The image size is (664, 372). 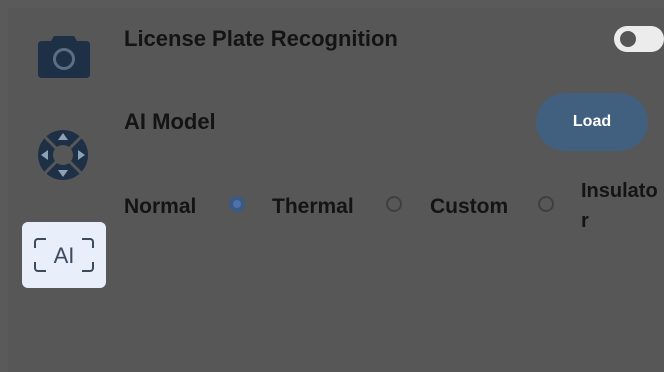 What do you see at coordinates (394, 204) in the screenshot?
I see `option-thermal-radio` at bounding box center [394, 204].